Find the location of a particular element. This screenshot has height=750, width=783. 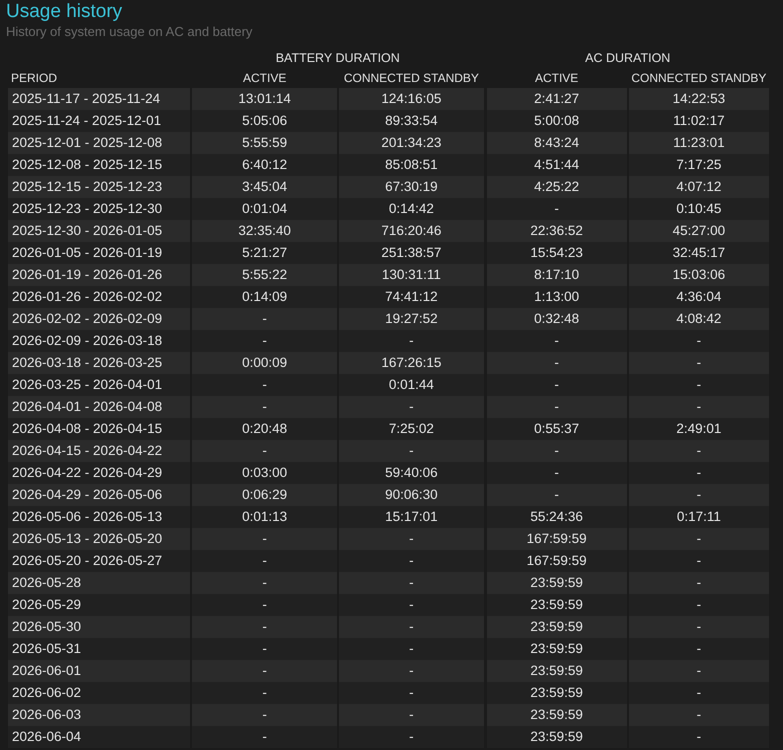

table-cell: 2025-12-01 - 2025-12-08 is located at coordinates (99, 143).